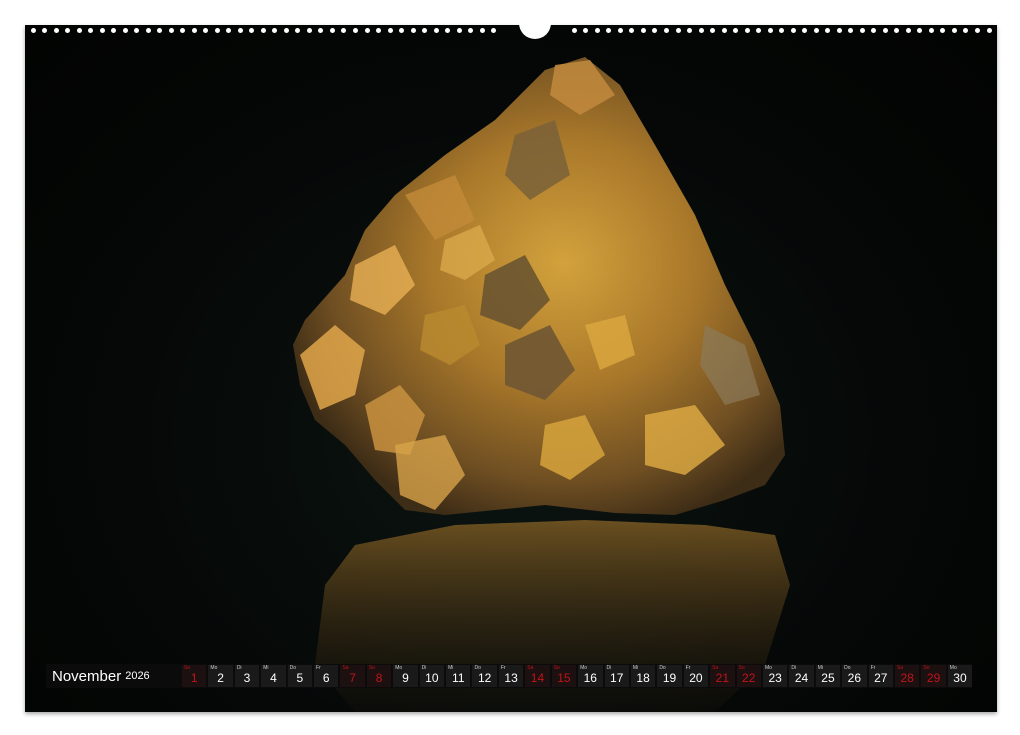  I want to click on day-number: 25, so click(828, 678).